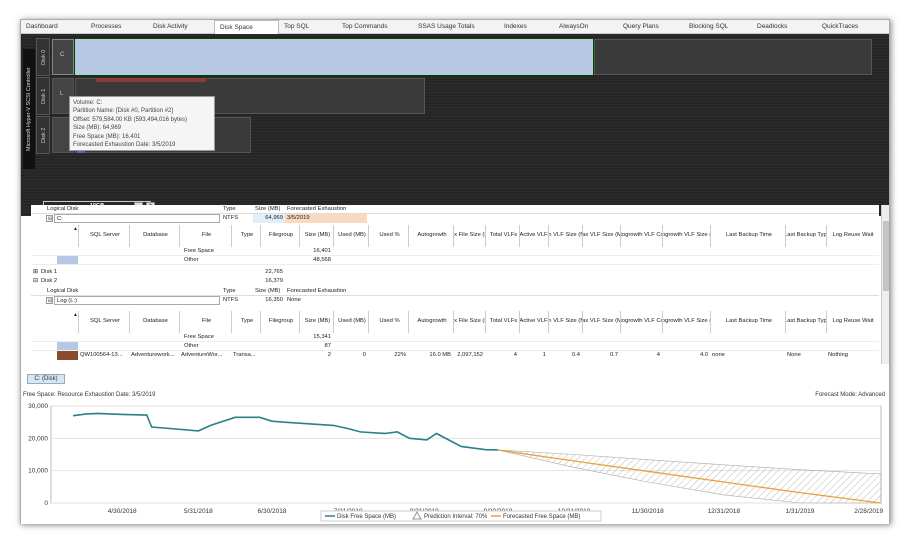 The height and width of the screenshot is (544, 910). I want to click on col-max-file-size-mb: Max File Size (MB), so click(469, 236).